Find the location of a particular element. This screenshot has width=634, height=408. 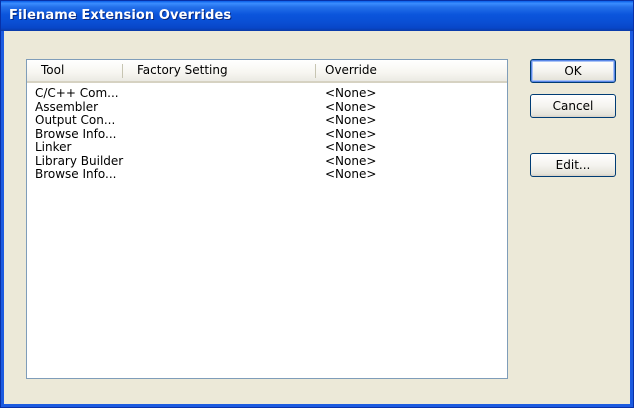

list-header: Tool Factory Setting Override is located at coordinates (267, 71).